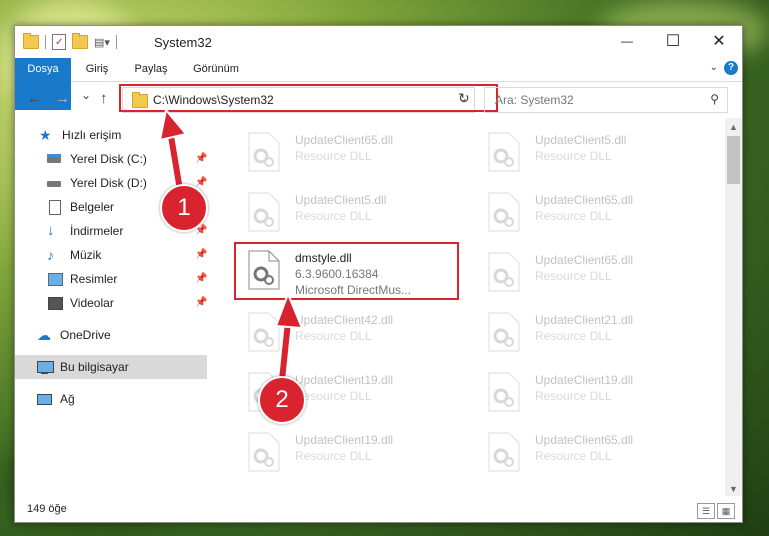  I want to click on file-name: UpdateClient42.dll, so click(344, 320).